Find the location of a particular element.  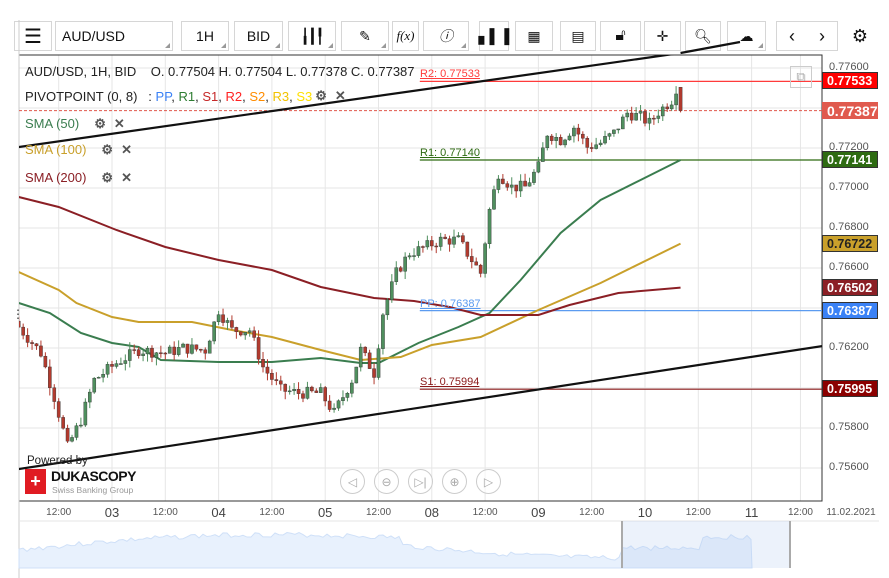

pivot-parts: PP, R1, S1, R2, S2, R3, S3 is located at coordinates (234, 96).